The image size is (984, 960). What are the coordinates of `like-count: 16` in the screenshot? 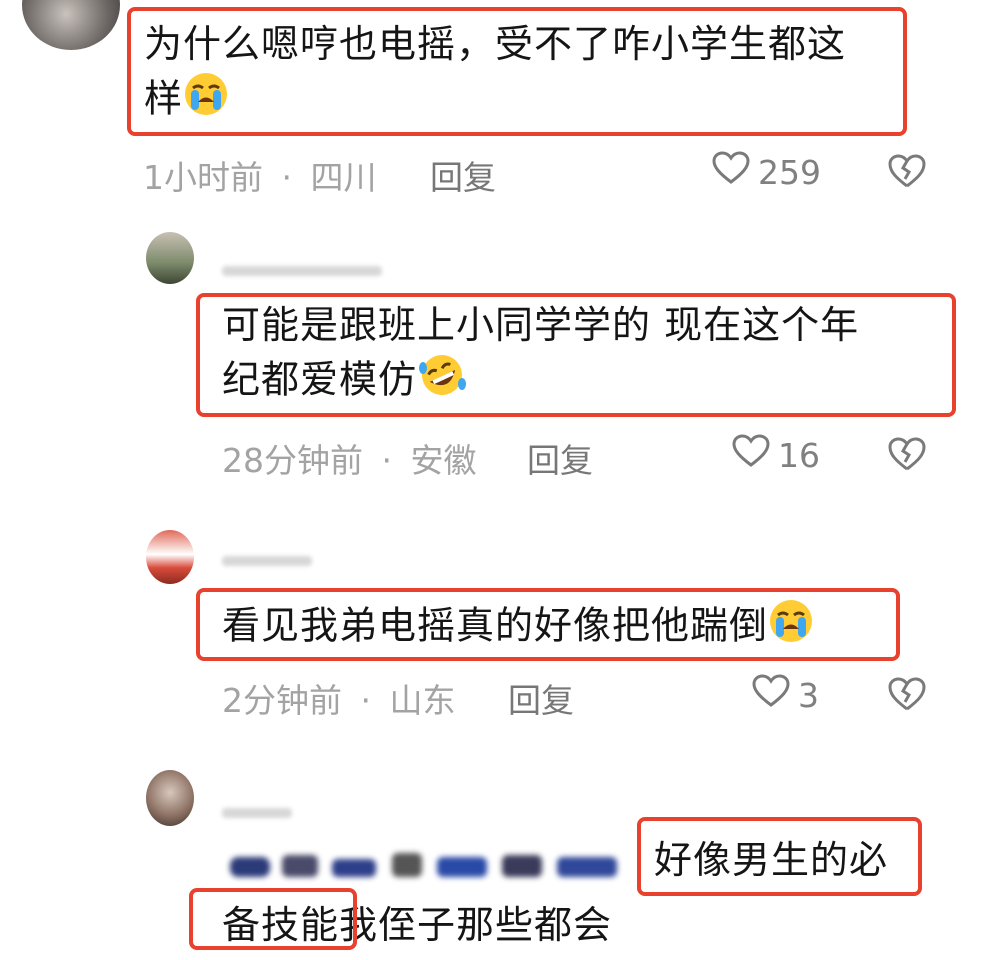 It's located at (799, 455).